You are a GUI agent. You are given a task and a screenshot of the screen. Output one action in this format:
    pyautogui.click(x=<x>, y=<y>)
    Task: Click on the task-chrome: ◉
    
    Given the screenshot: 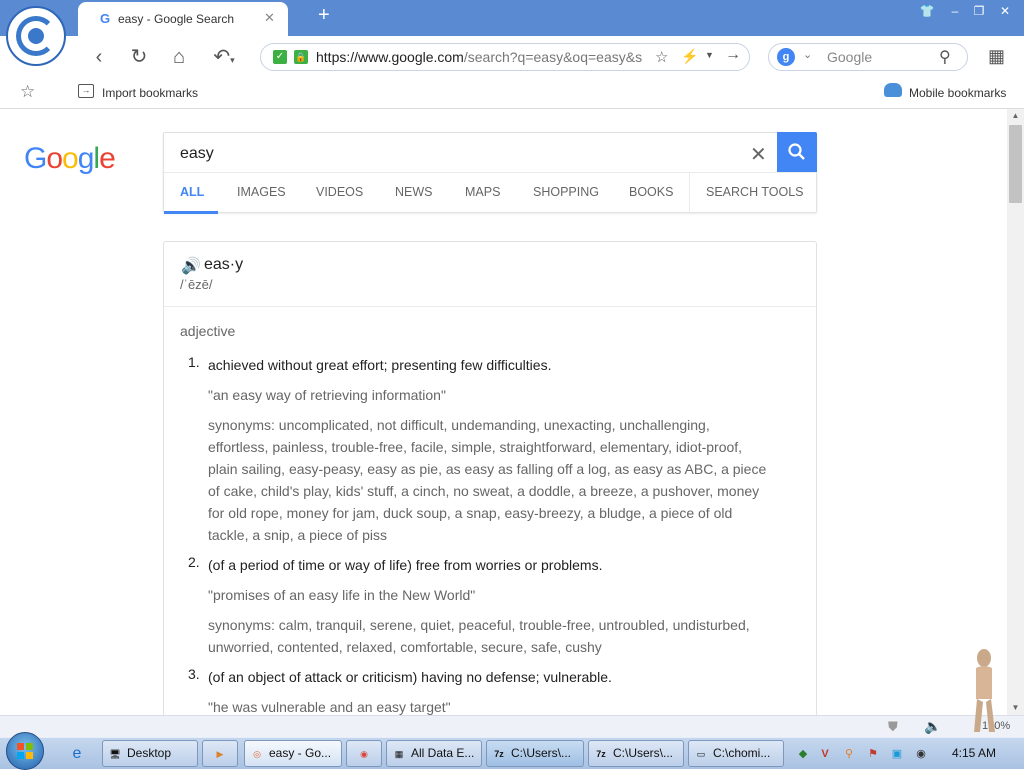 What is the action you would take?
    pyautogui.click(x=364, y=753)
    